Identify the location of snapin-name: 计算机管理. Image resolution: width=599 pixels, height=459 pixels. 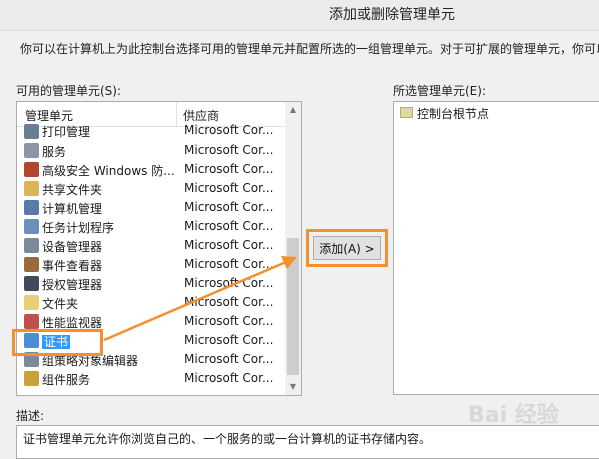
(109, 208).